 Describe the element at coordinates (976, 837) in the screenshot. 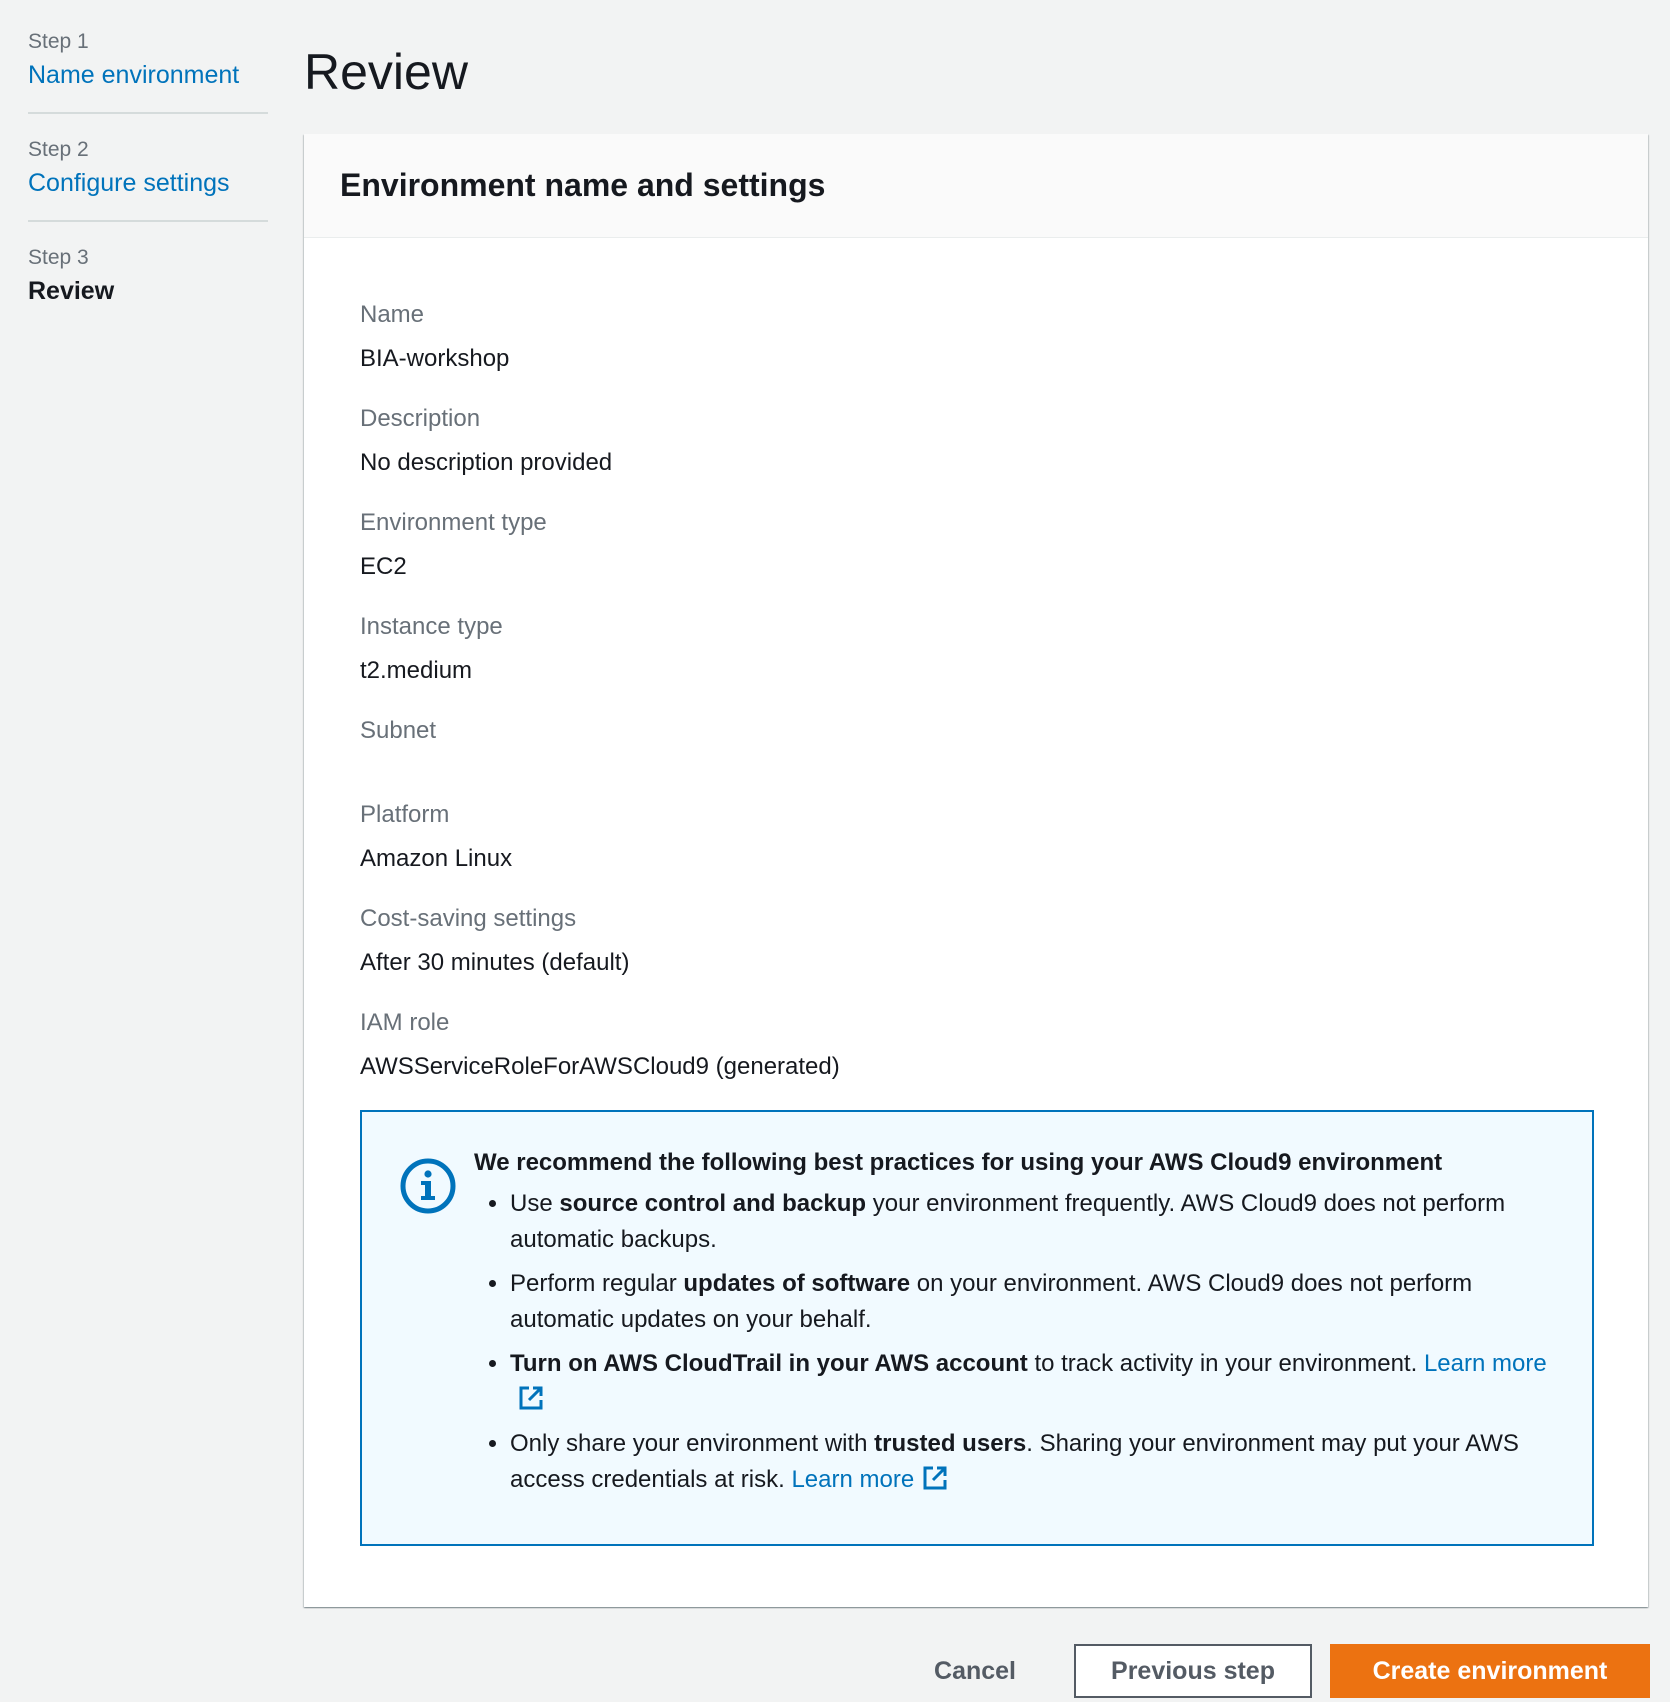

I see `field-platform: Platform Amazon Linux` at that location.